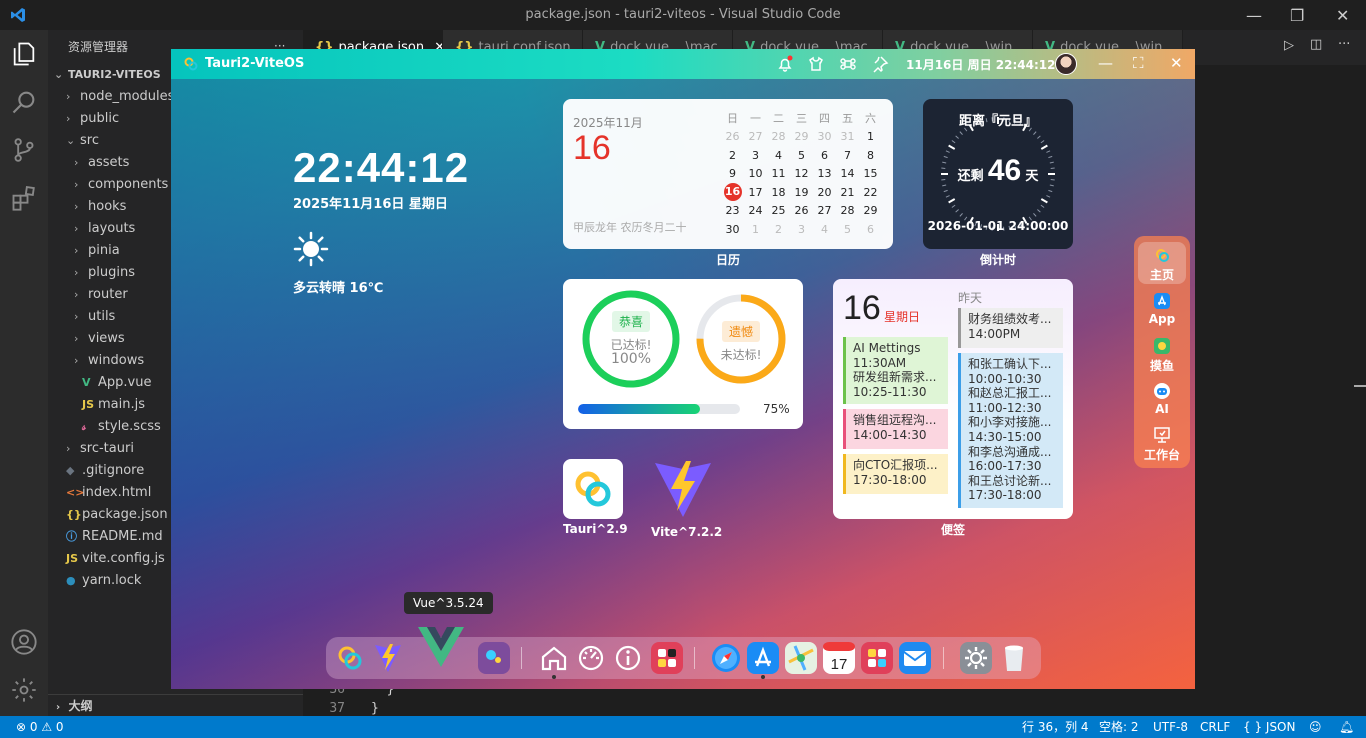 Image resolution: width=1366 pixels, height=738 pixels. Describe the element at coordinates (877, 658) in the screenshot. I see `dock-widgets-icon` at that location.